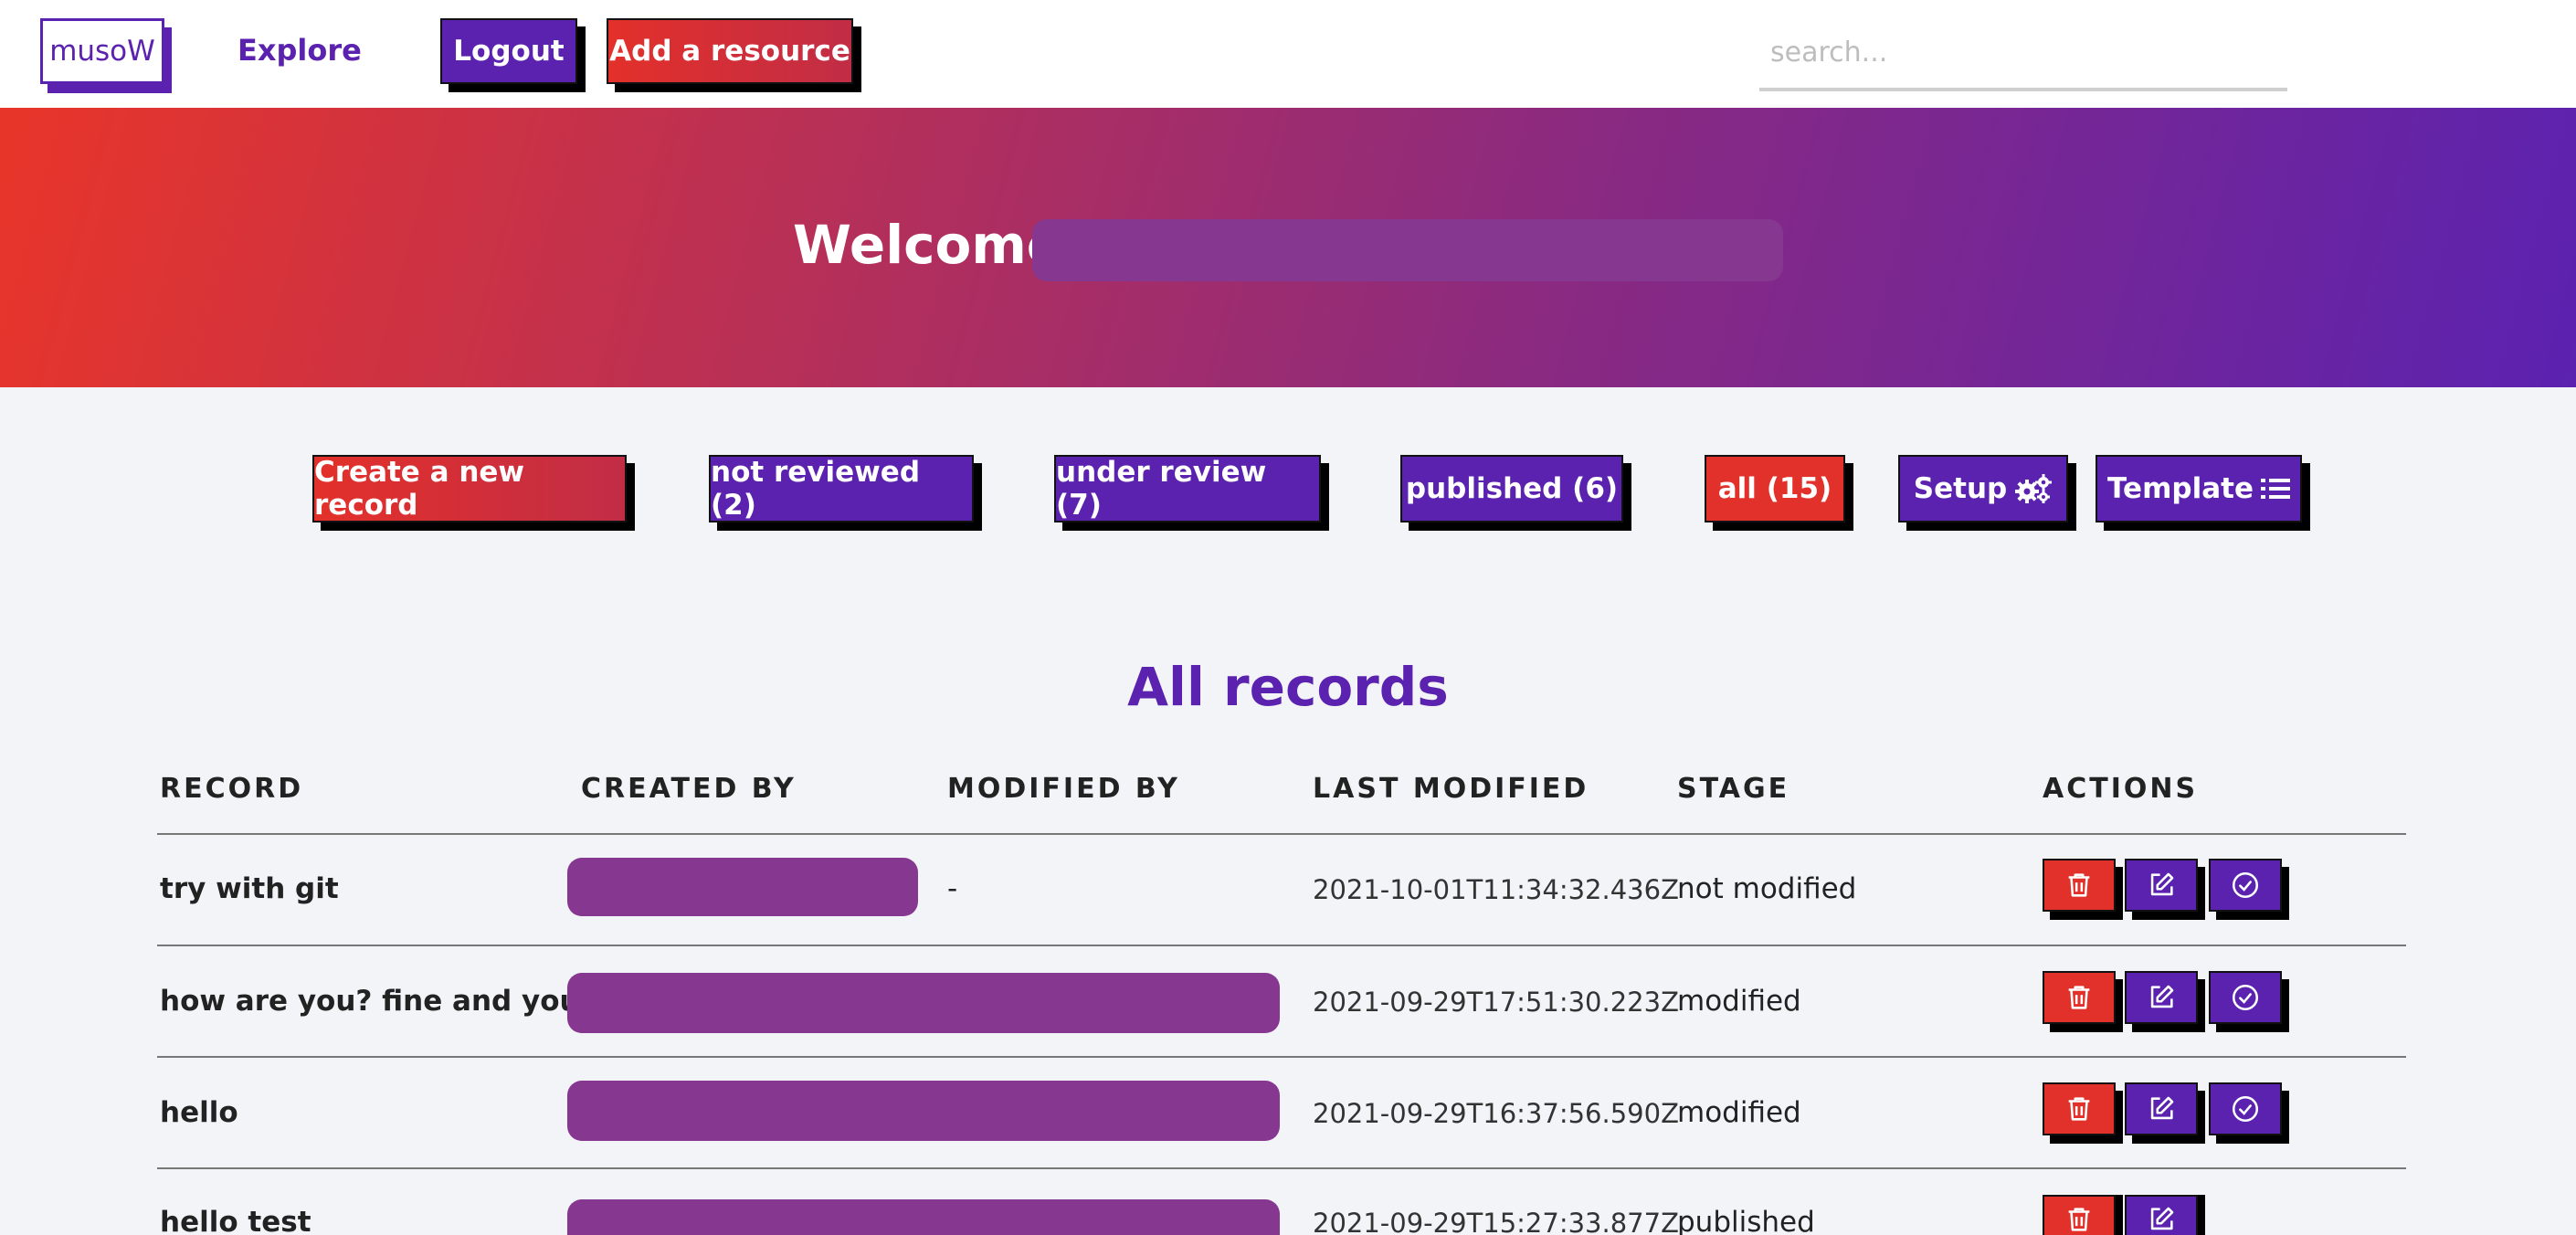 The image size is (2576, 1235). I want to click on create-record-button: Create a new record, so click(470, 488).